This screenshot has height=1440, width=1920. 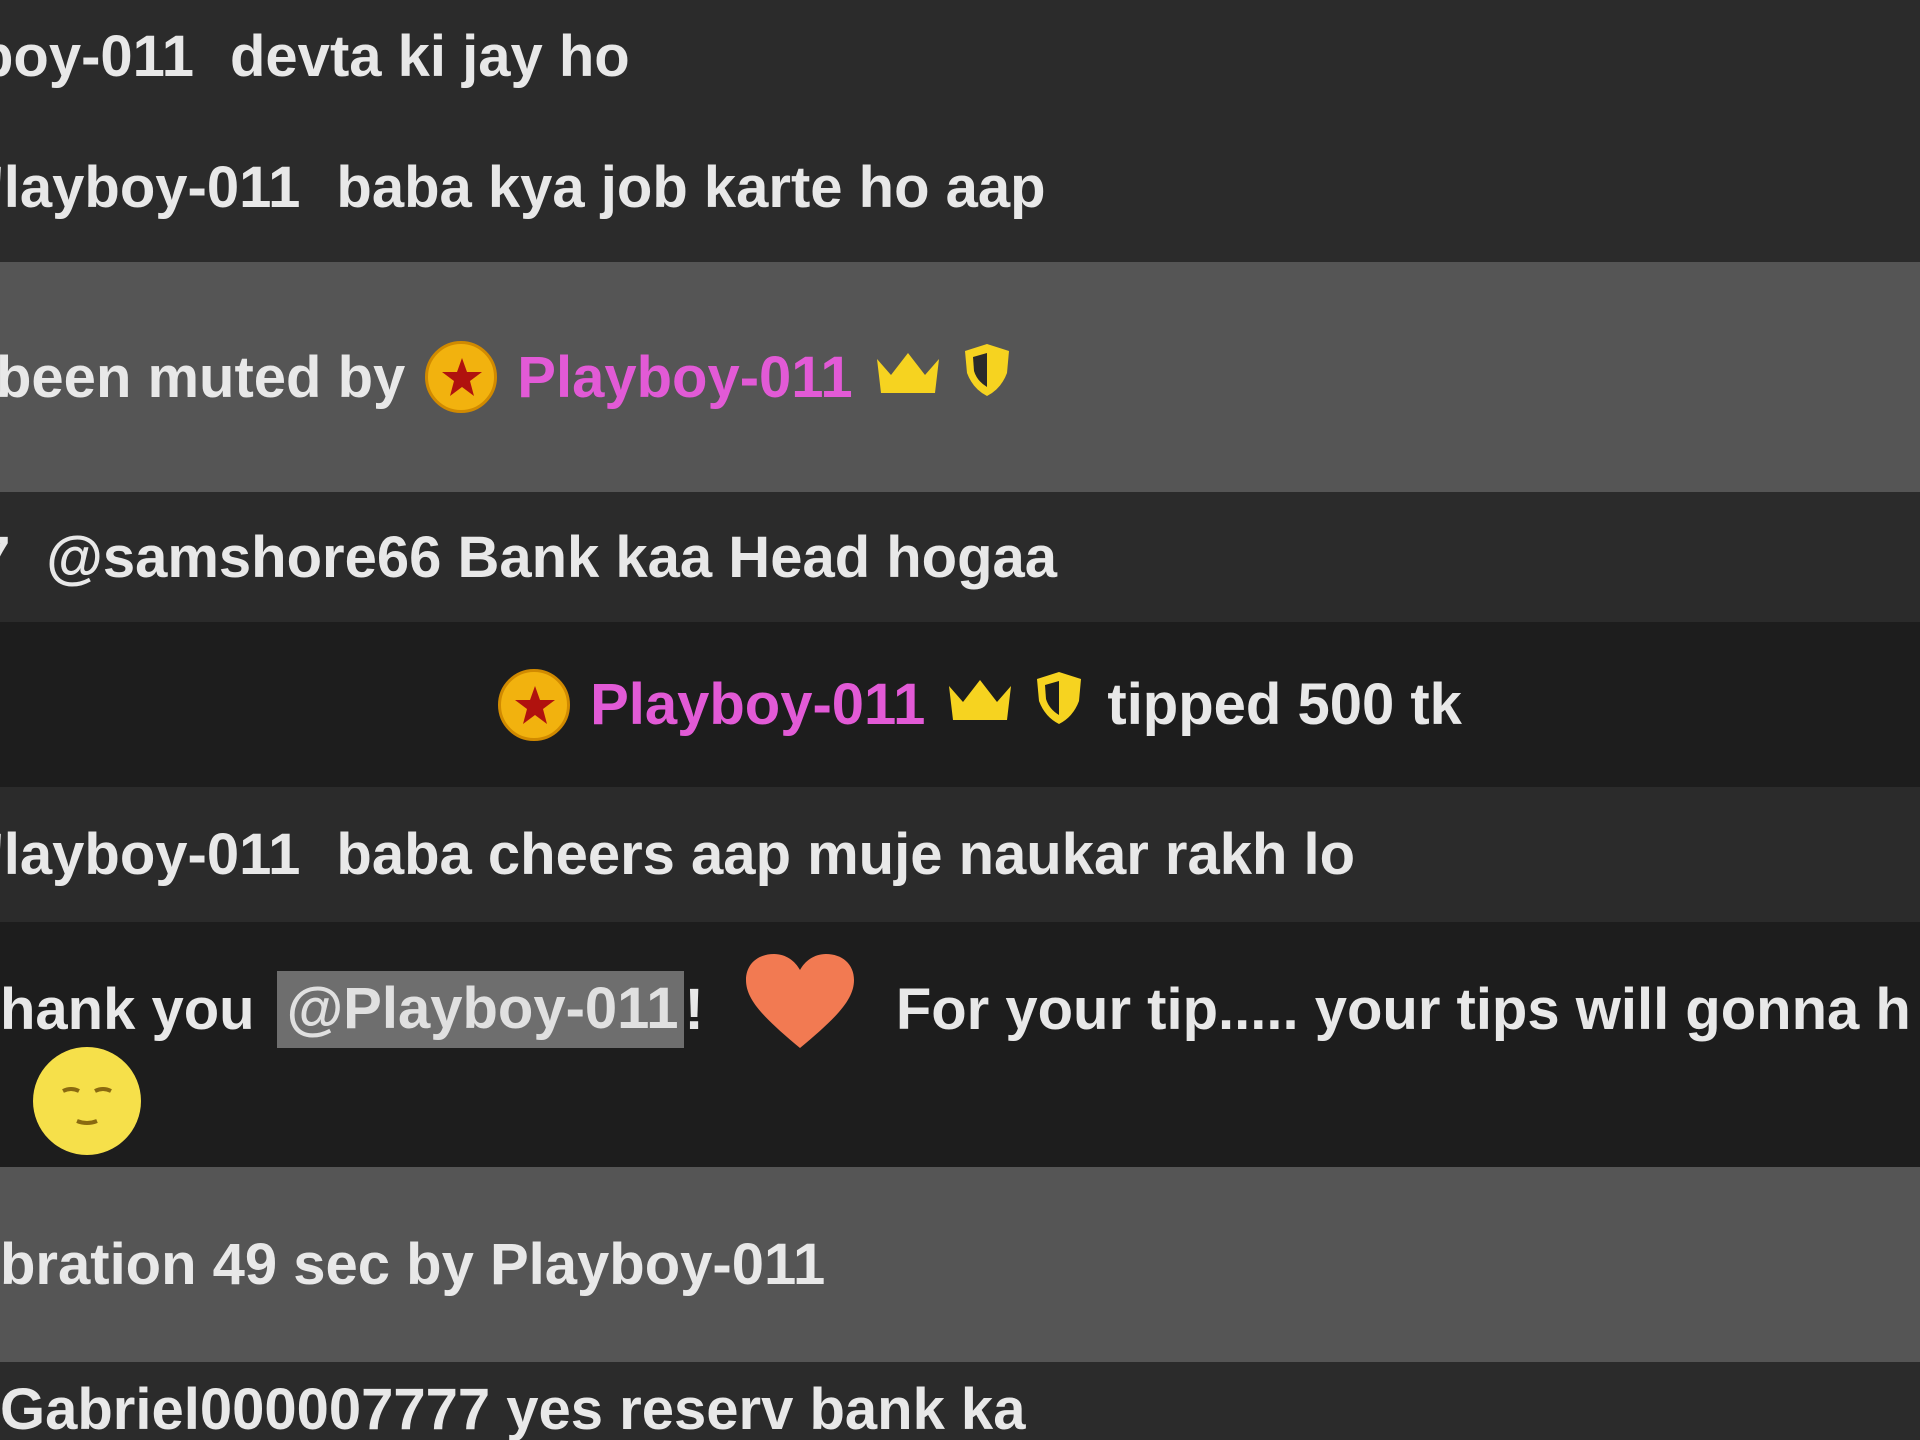 I want to click on chat-text: For your tip..... your tips will gonna h, so click(x=1403, y=1009).